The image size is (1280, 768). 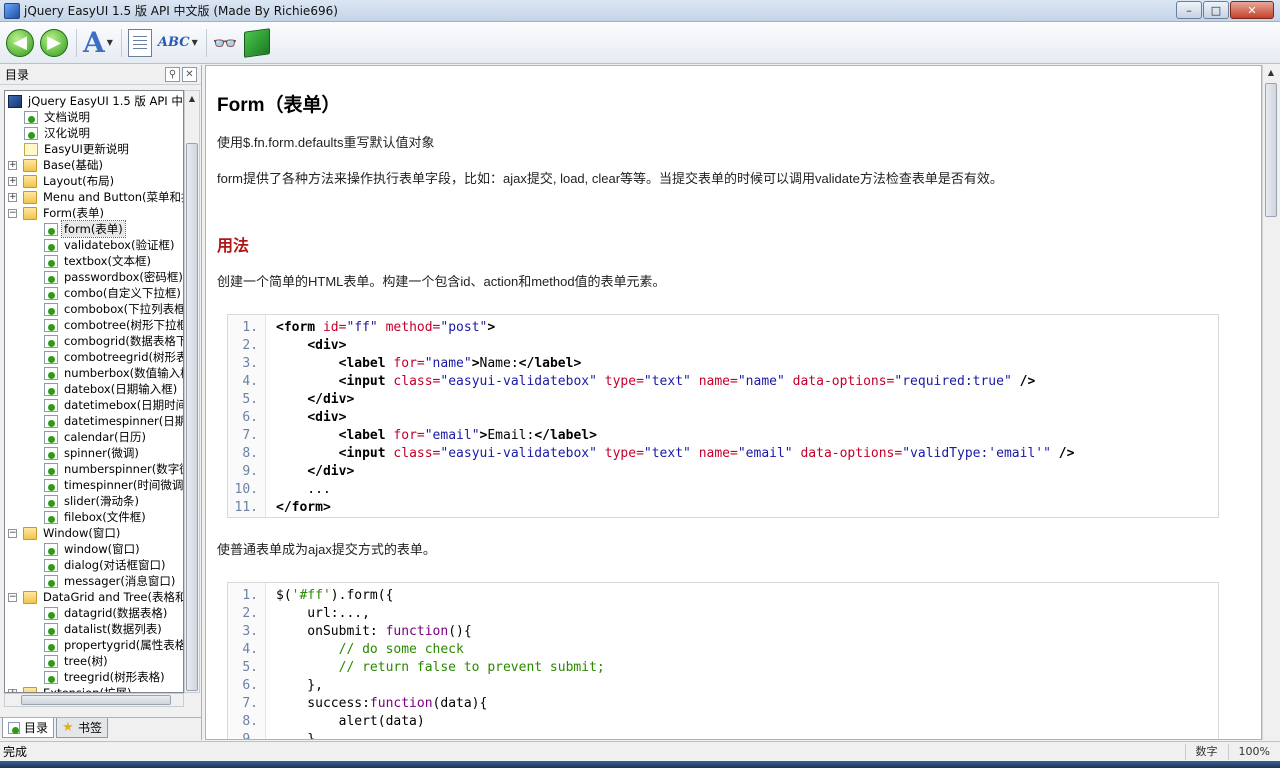 What do you see at coordinates (98, 43) in the screenshot?
I see `font-button: A ▼` at bounding box center [98, 43].